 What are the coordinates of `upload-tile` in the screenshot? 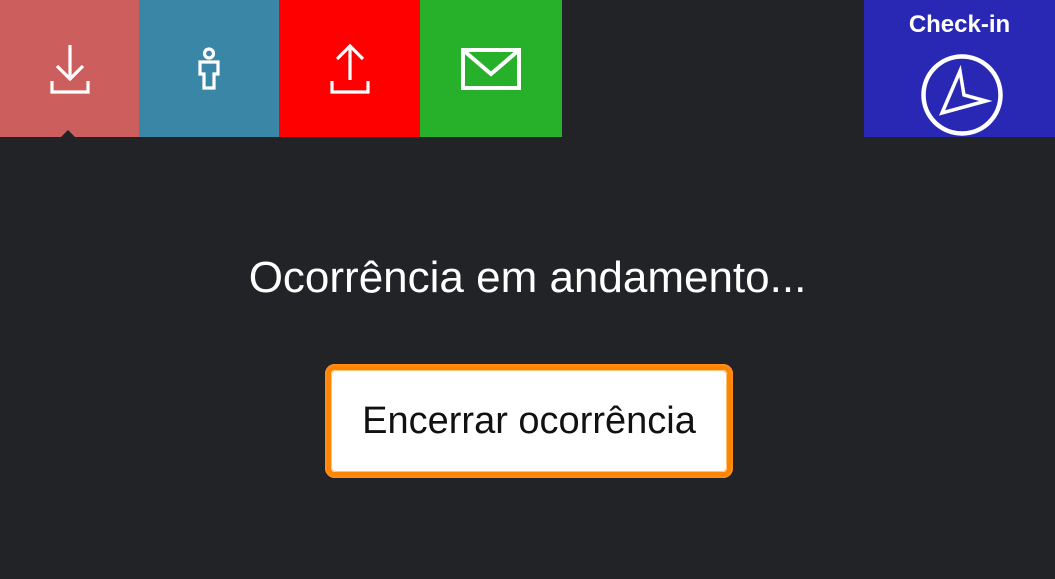 It's located at (349, 68).